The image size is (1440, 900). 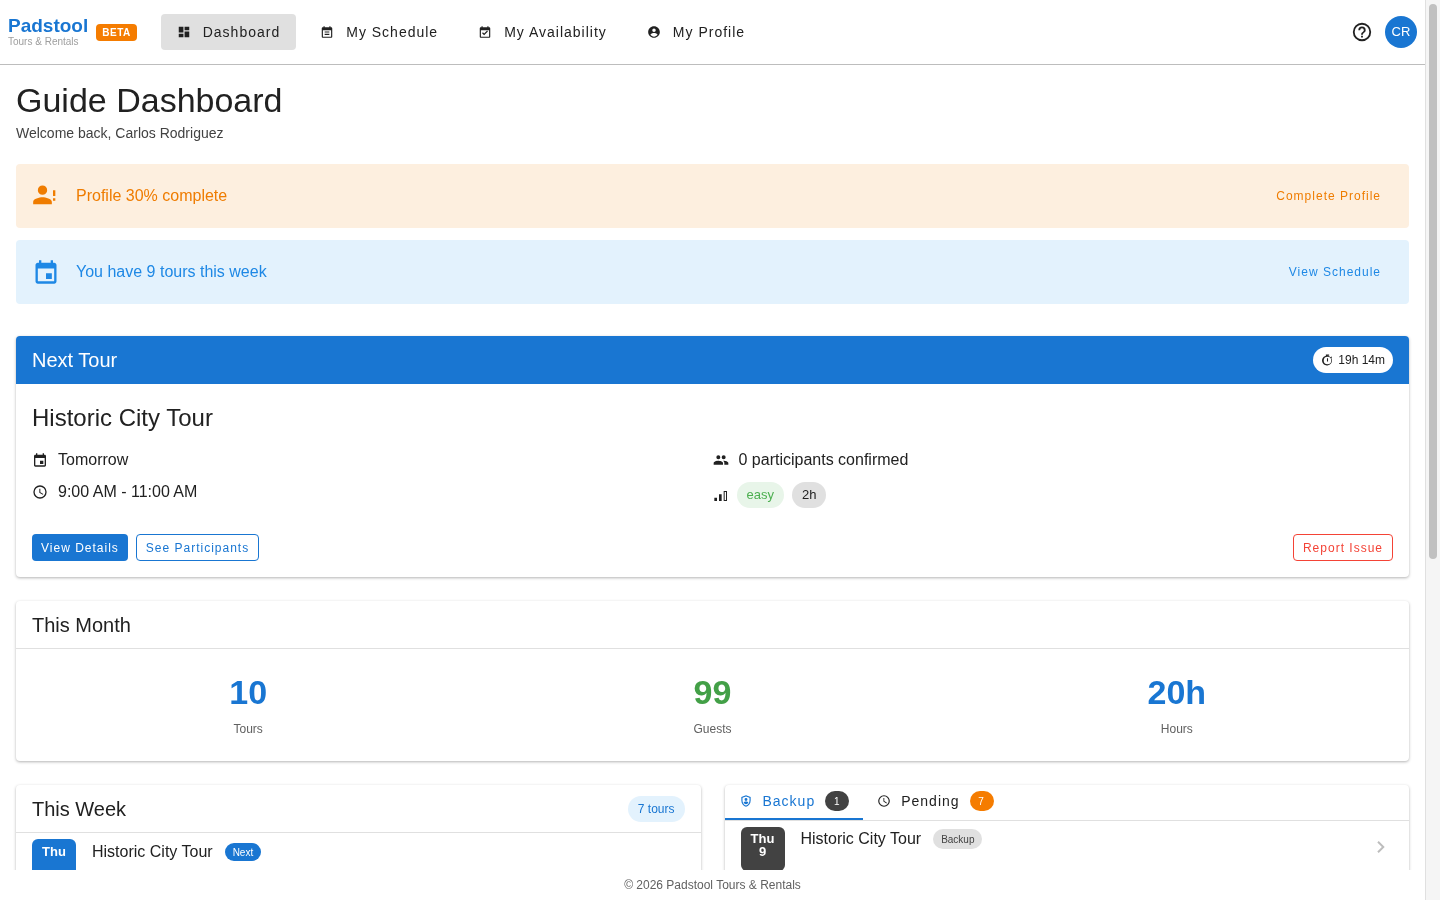 I want to click on card-title: This Month, so click(x=81, y=625).